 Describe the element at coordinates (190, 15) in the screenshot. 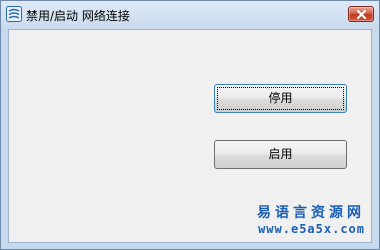

I see `title-bar: 禁用/启动 网络连接` at that location.